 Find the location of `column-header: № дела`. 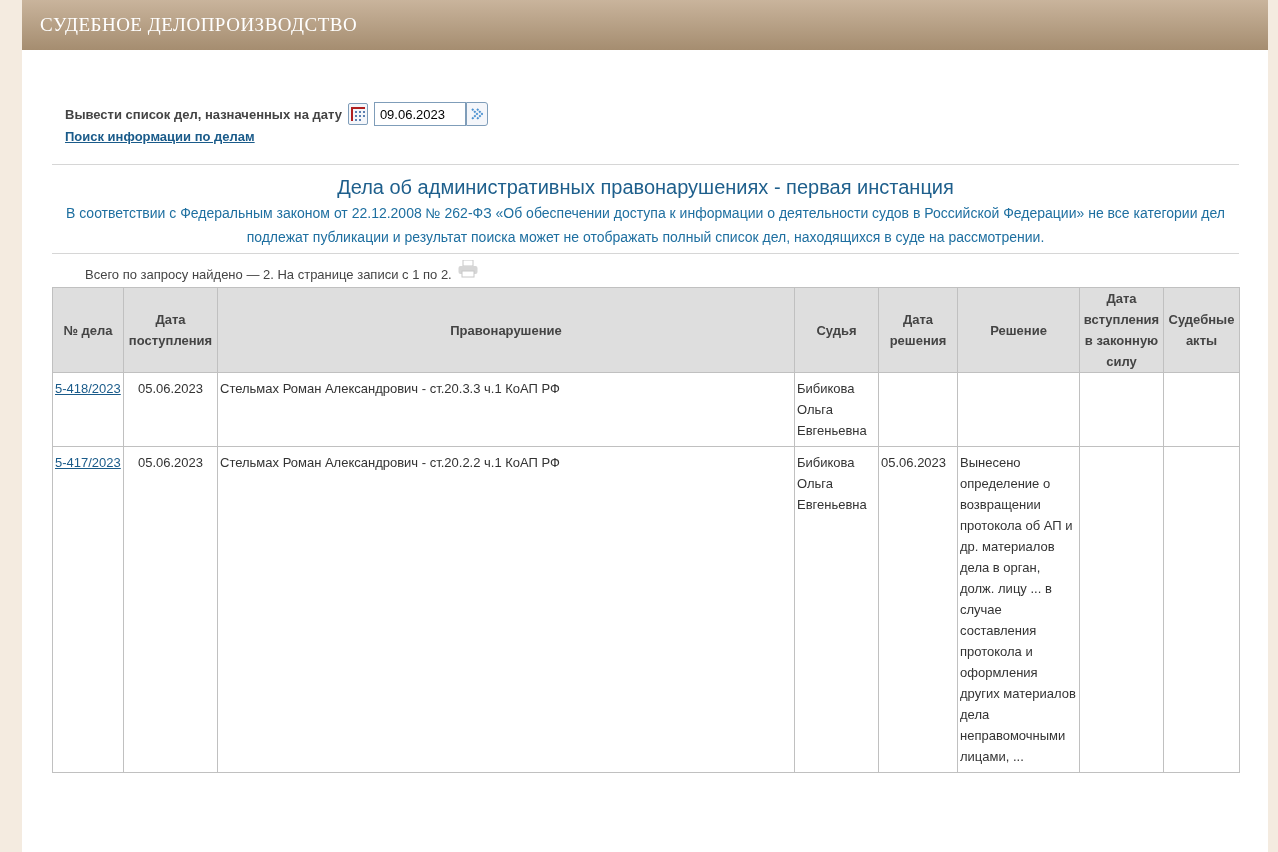

column-header: № дела is located at coordinates (88, 330).